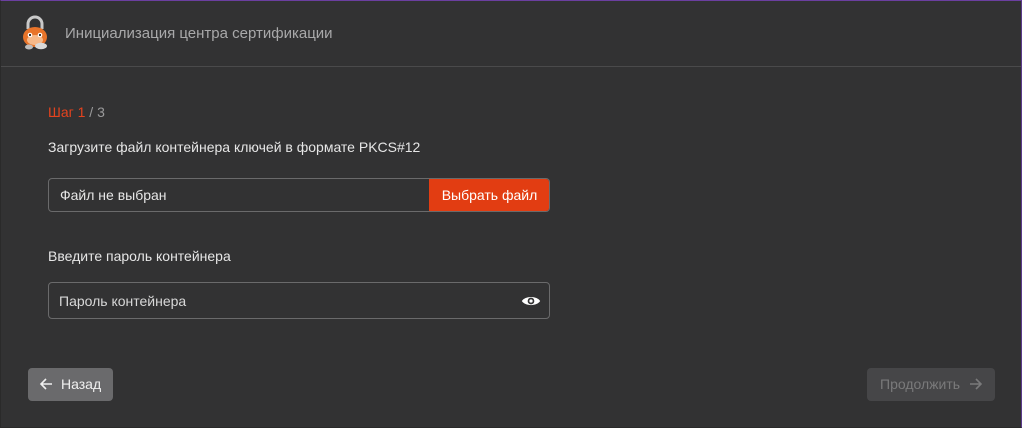 This screenshot has height=428, width=1022. What do you see at coordinates (67, 112) in the screenshot?
I see `step-current: Шаг 1` at bounding box center [67, 112].